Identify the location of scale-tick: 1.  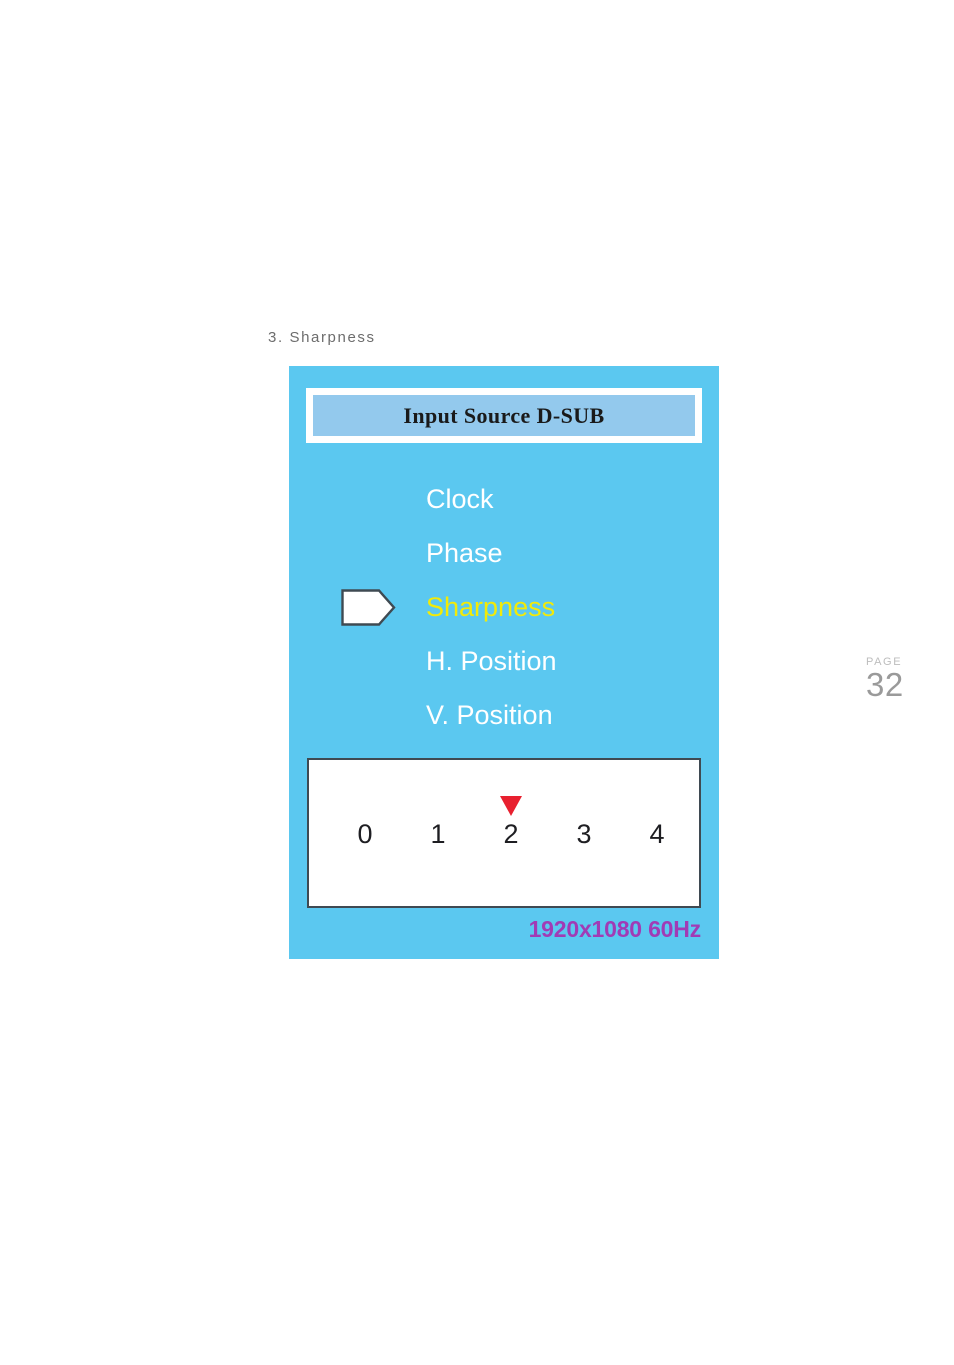
(438, 834).